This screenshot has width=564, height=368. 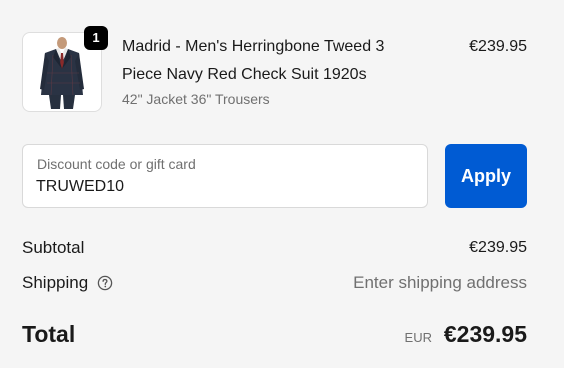 I want to click on discount-field-label: Discount code or gift card, so click(x=116, y=164).